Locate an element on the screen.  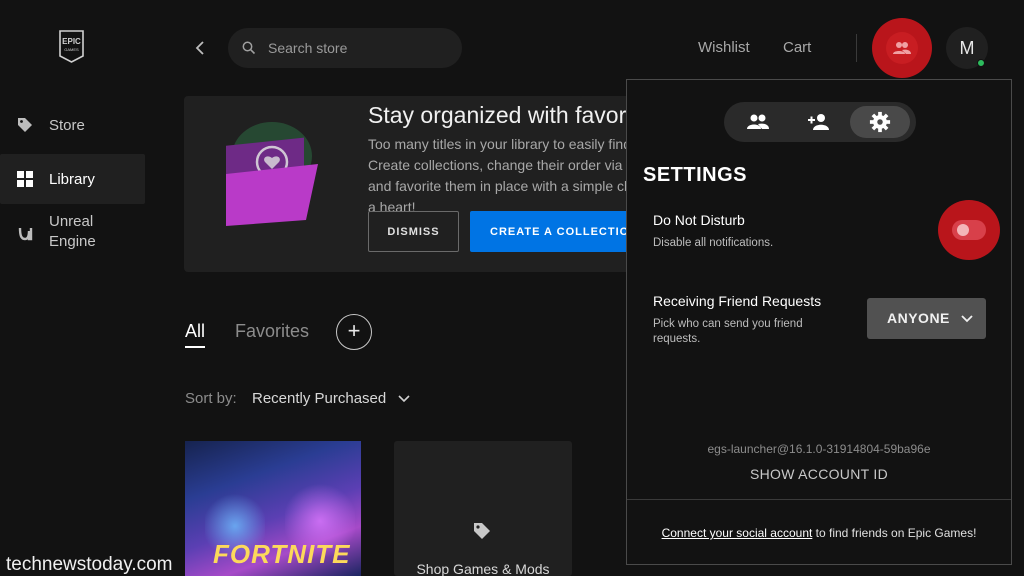
friend-requests-description: Pick who can send you friend requests. is located at coordinates (728, 331).